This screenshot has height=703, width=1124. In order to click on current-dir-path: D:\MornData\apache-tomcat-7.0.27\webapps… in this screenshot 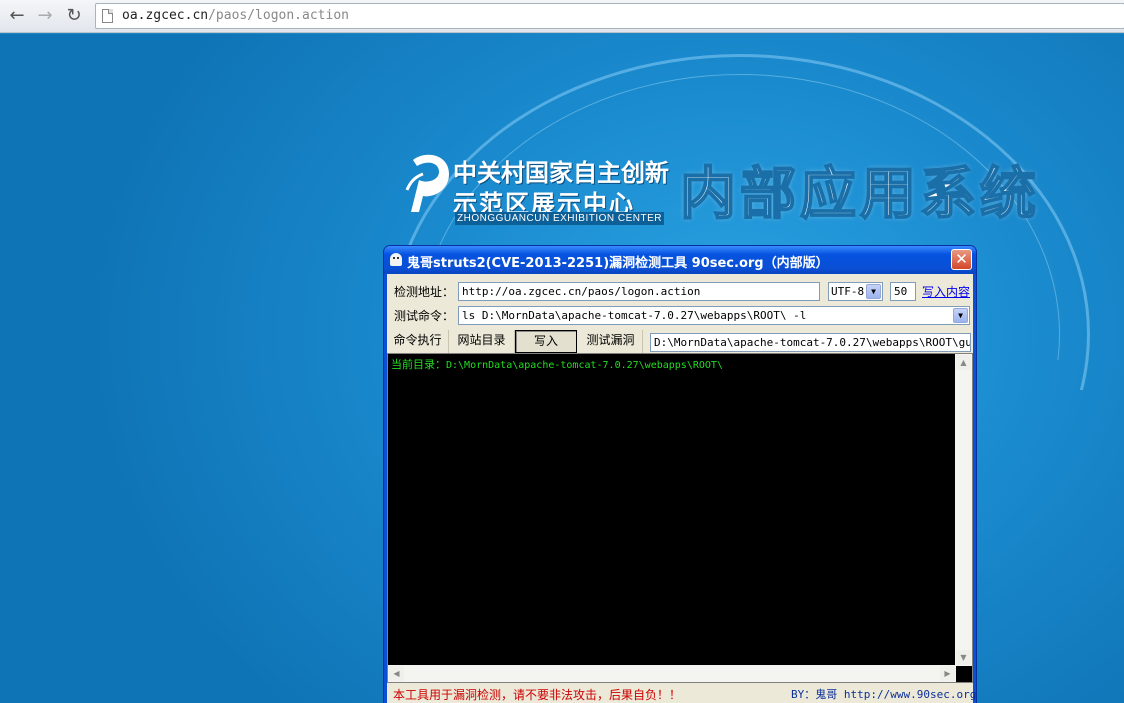, I will do `click(584, 365)`.